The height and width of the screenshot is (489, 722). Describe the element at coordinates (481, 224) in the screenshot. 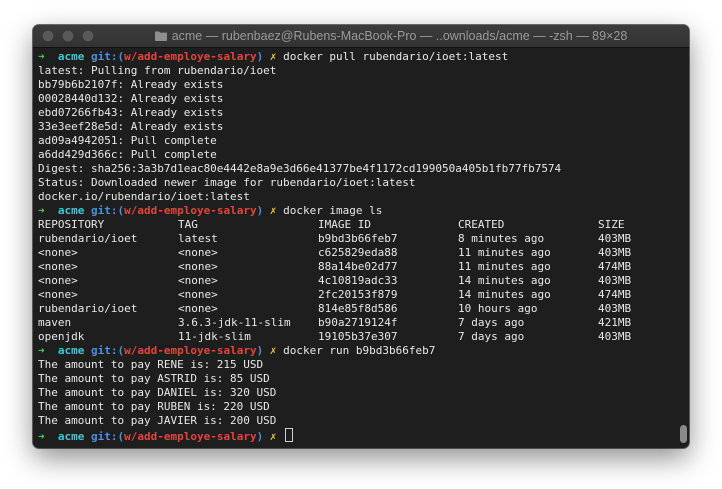

I see `header-created: CREATED` at that location.